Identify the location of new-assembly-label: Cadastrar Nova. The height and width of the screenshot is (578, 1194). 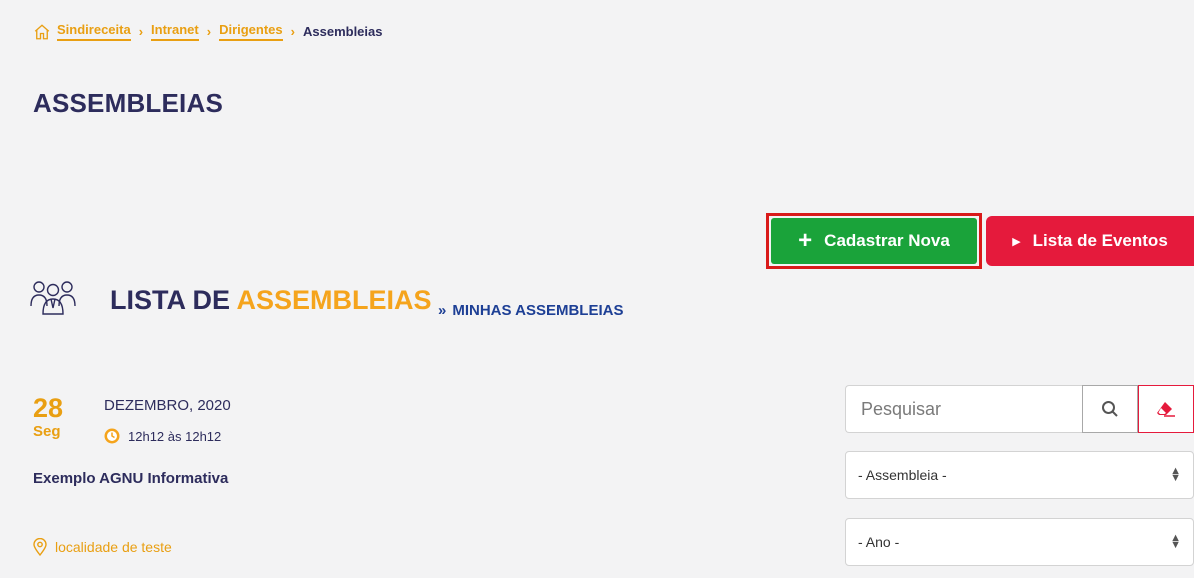
(887, 240).